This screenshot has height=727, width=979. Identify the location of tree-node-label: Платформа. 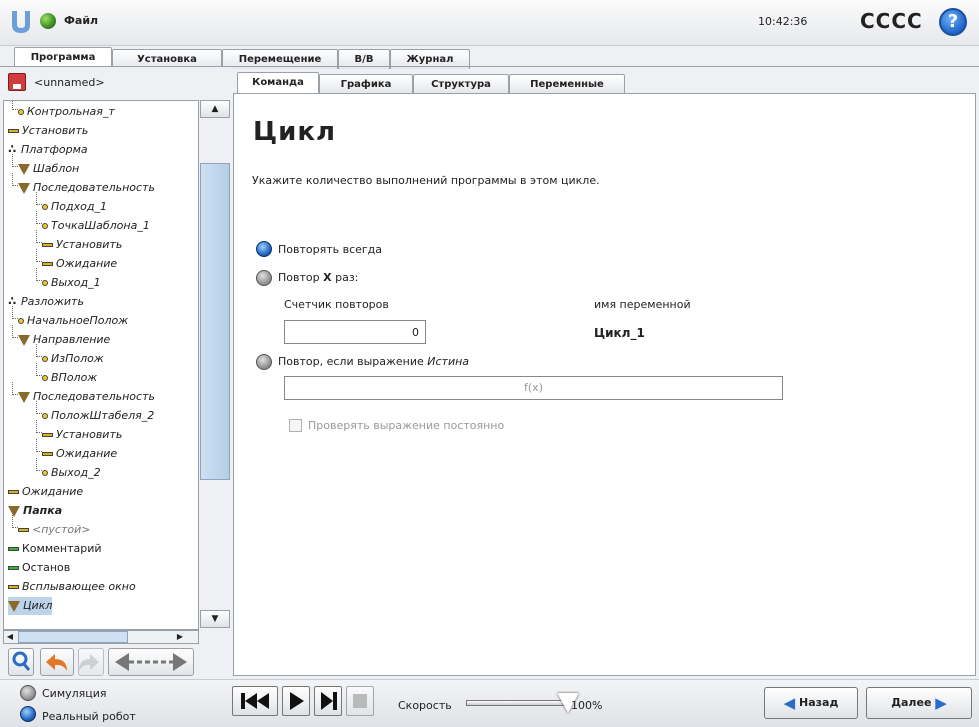
(54, 149).